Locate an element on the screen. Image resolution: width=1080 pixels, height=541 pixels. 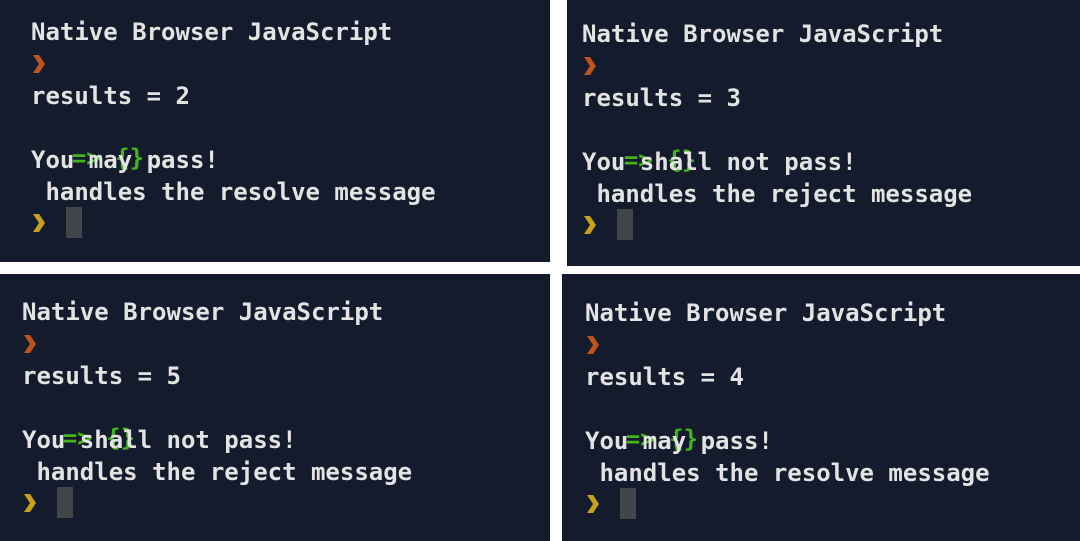
results-output: results = 4 is located at coordinates (664, 377).